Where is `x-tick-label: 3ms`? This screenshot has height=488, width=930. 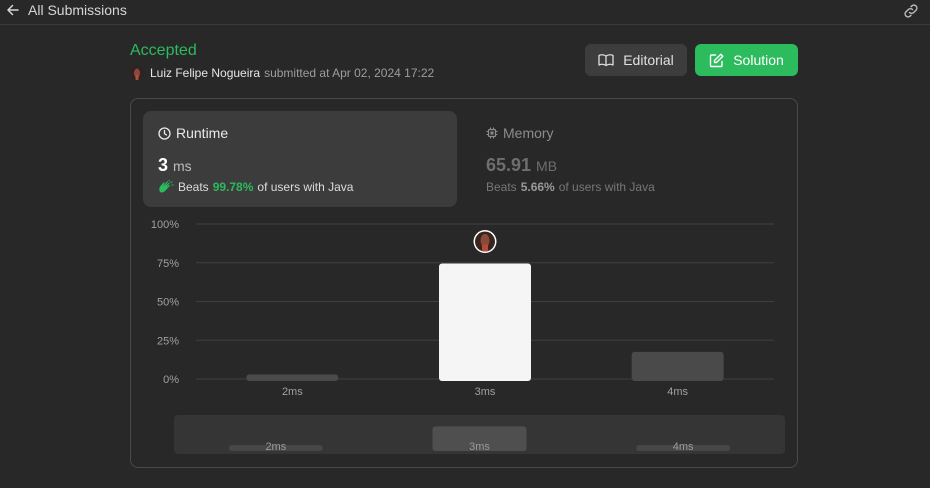 x-tick-label: 3ms is located at coordinates (485, 392).